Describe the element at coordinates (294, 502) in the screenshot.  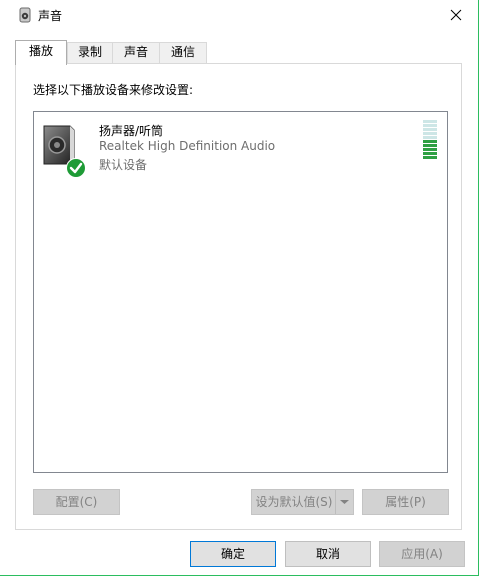
I see `set-default-label: 设为默认值(S)` at that location.